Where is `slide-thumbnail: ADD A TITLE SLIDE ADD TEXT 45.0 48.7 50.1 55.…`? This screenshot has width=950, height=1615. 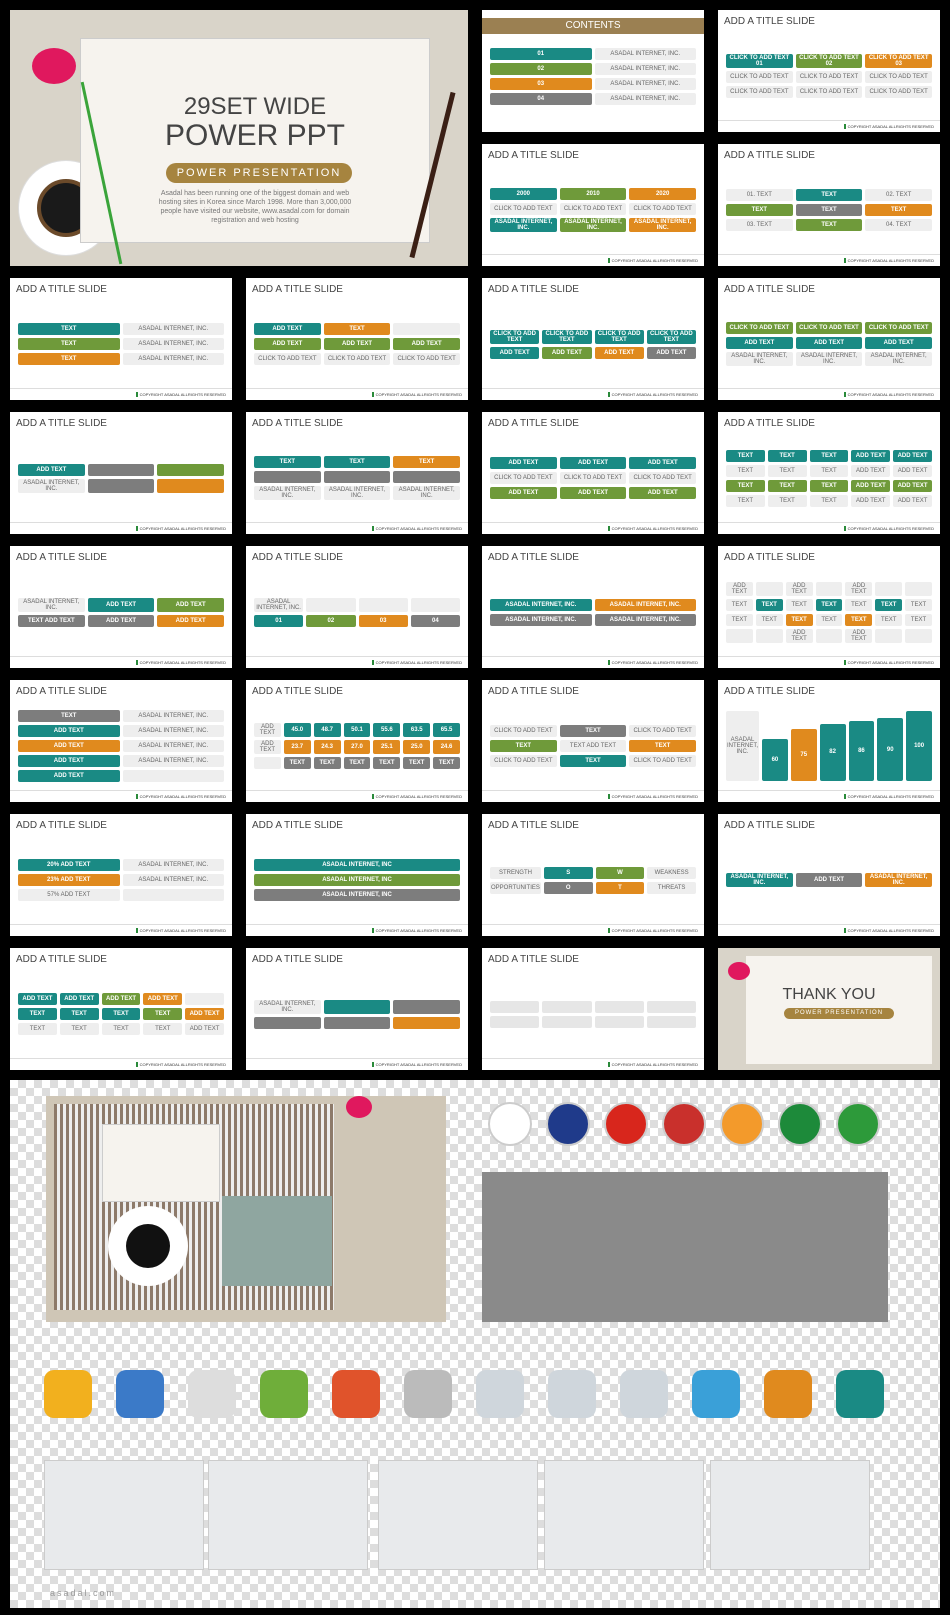 slide-thumbnail: ADD A TITLE SLIDE ADD TEXT 45.0 48.7 50.1 55.… is located at coordinates (357, 741).